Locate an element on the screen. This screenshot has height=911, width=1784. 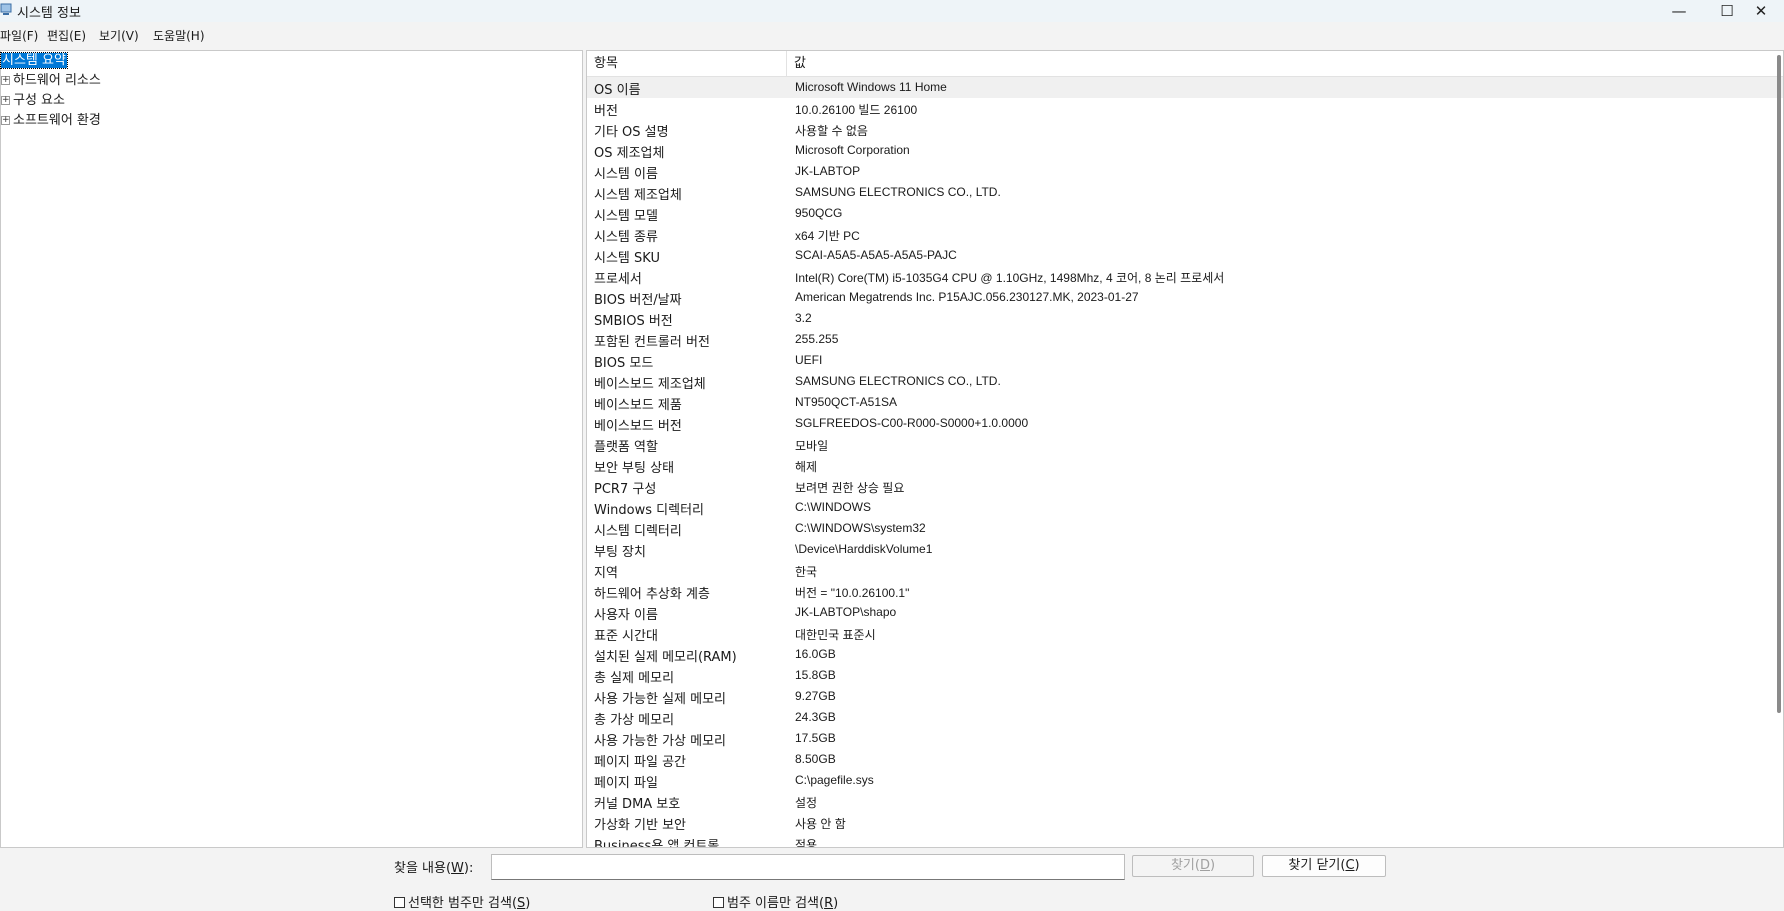
table-row: 지역 한국 is located at coordinates (1185, 570).